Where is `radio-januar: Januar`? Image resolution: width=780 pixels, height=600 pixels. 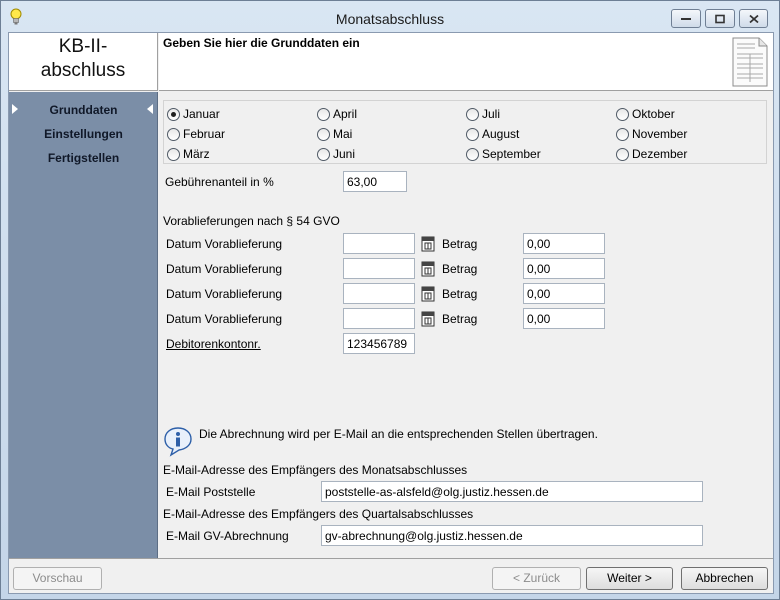
radio-januar: Januar is located at coordinates (193, 114).